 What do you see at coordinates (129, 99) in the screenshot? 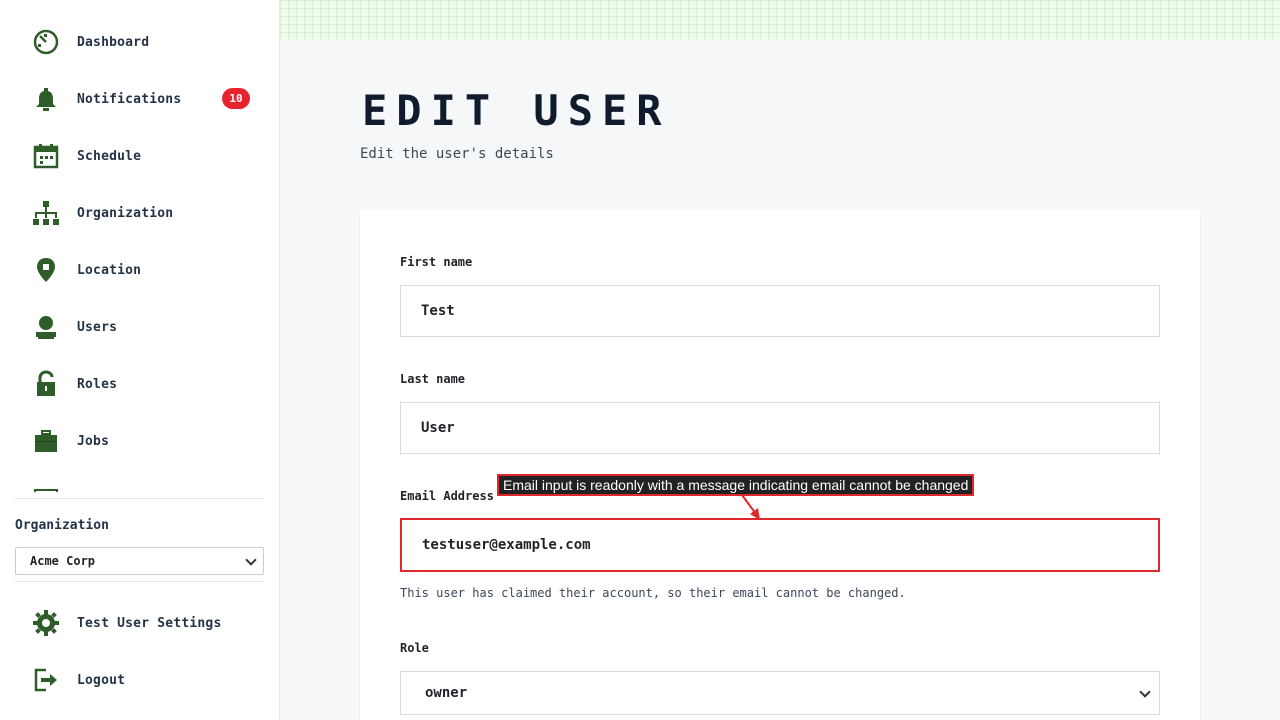
I see `sidebar-item-label: Notifications` at bounding box center [129, 99].